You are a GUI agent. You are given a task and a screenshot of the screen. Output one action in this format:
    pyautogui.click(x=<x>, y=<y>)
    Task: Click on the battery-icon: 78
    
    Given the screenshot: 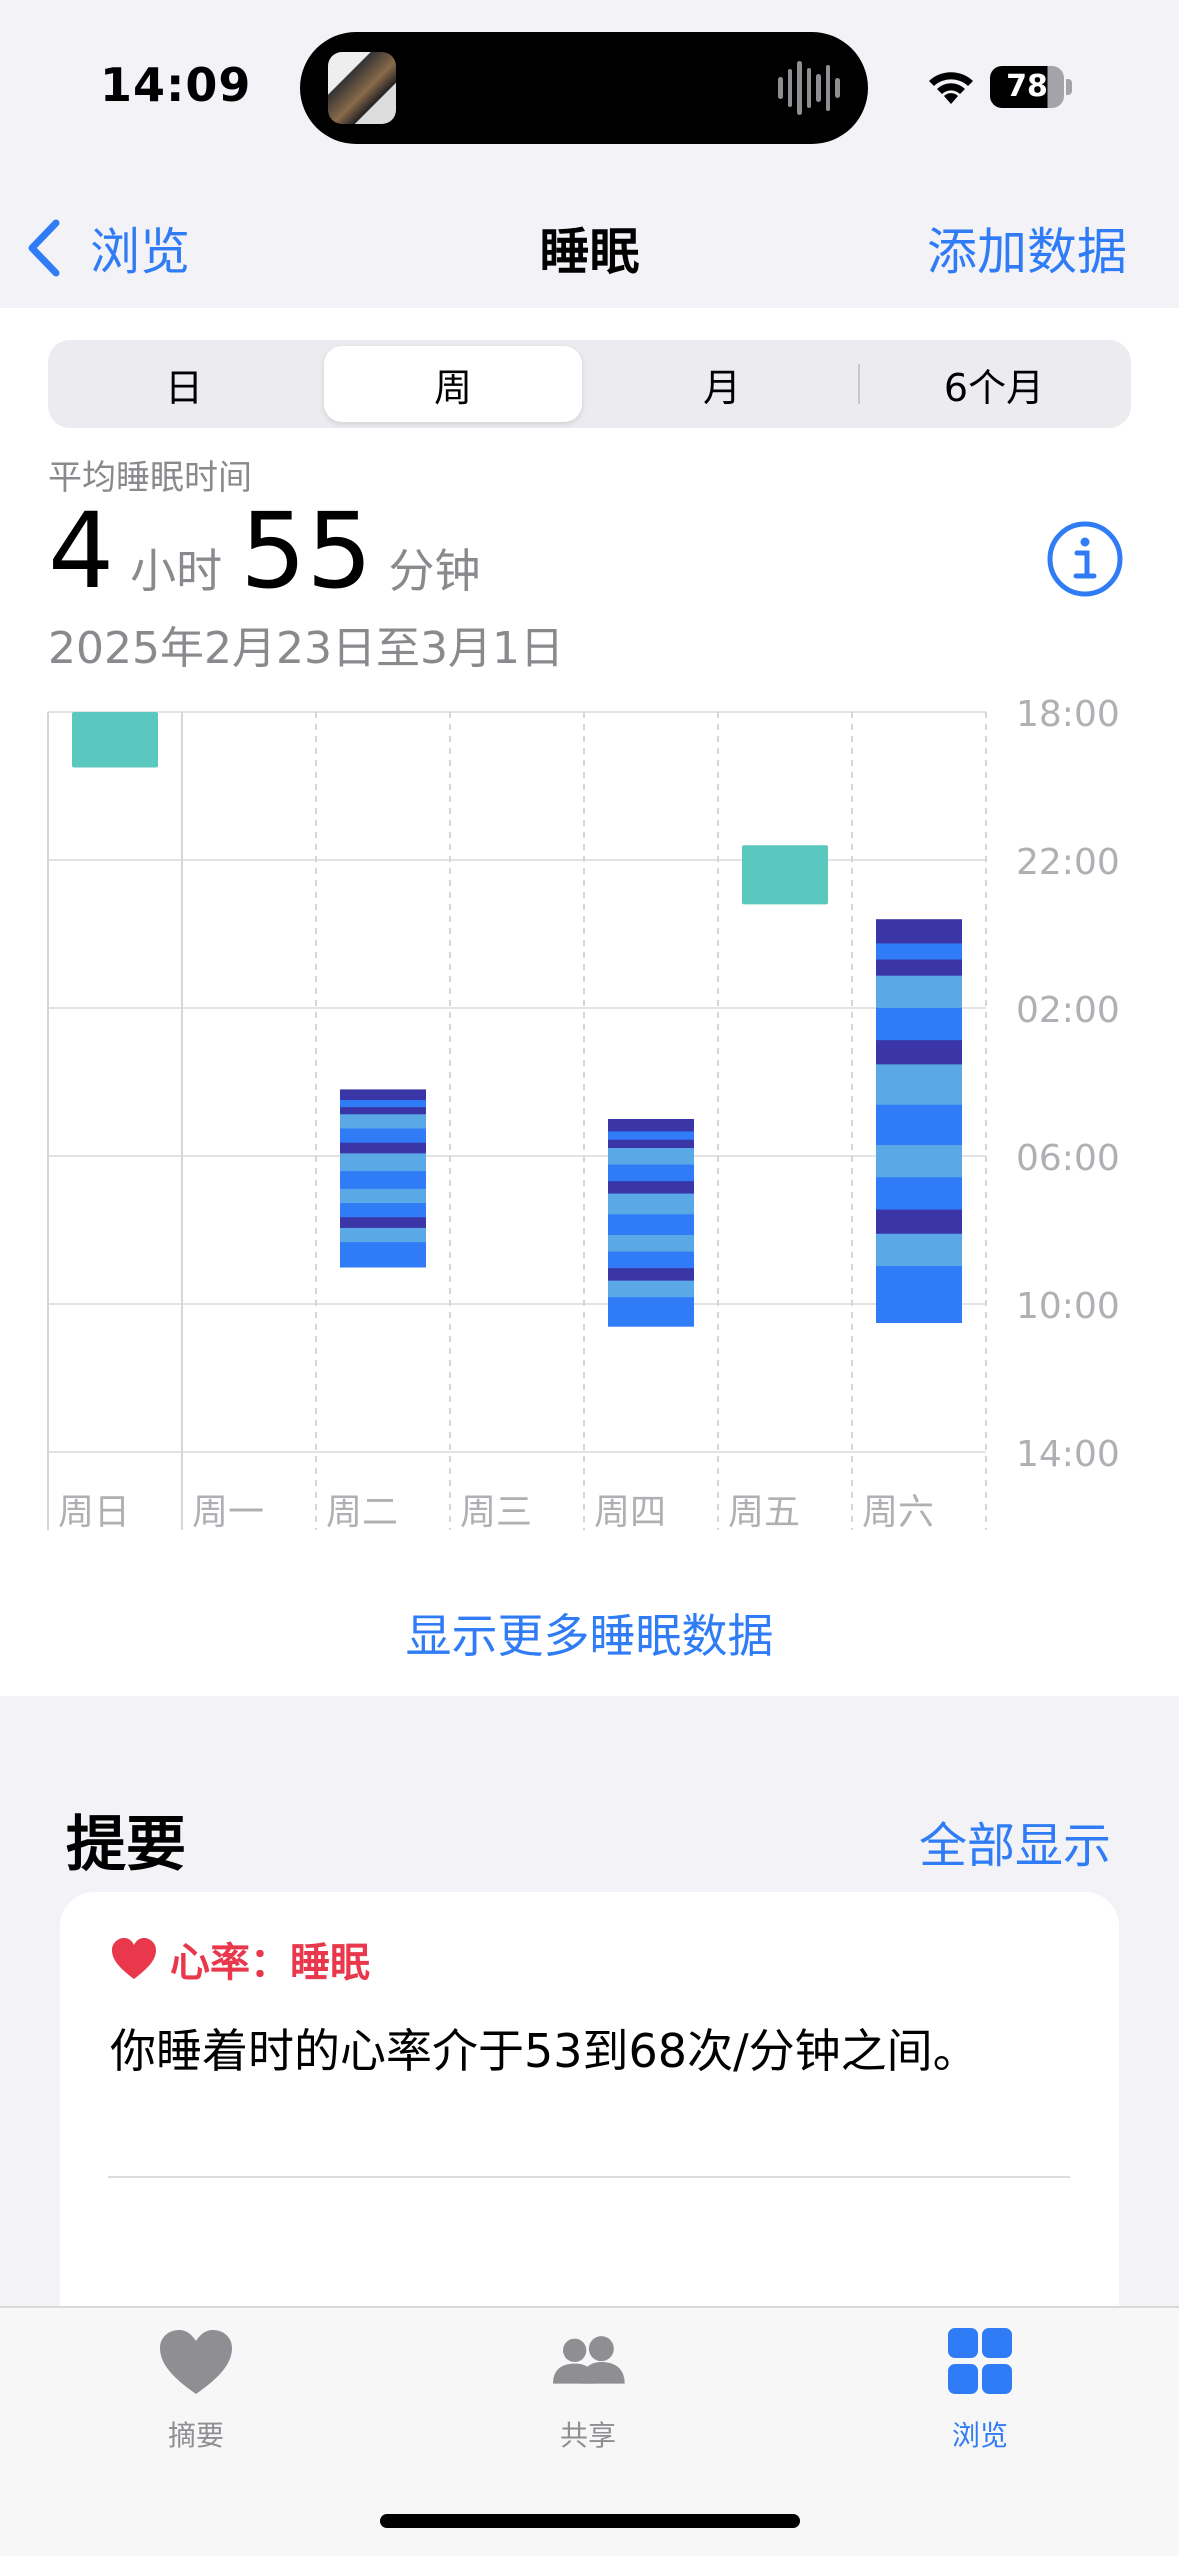 What is the action you would take?
    pyautogui.click(x=1031, y=87)
    